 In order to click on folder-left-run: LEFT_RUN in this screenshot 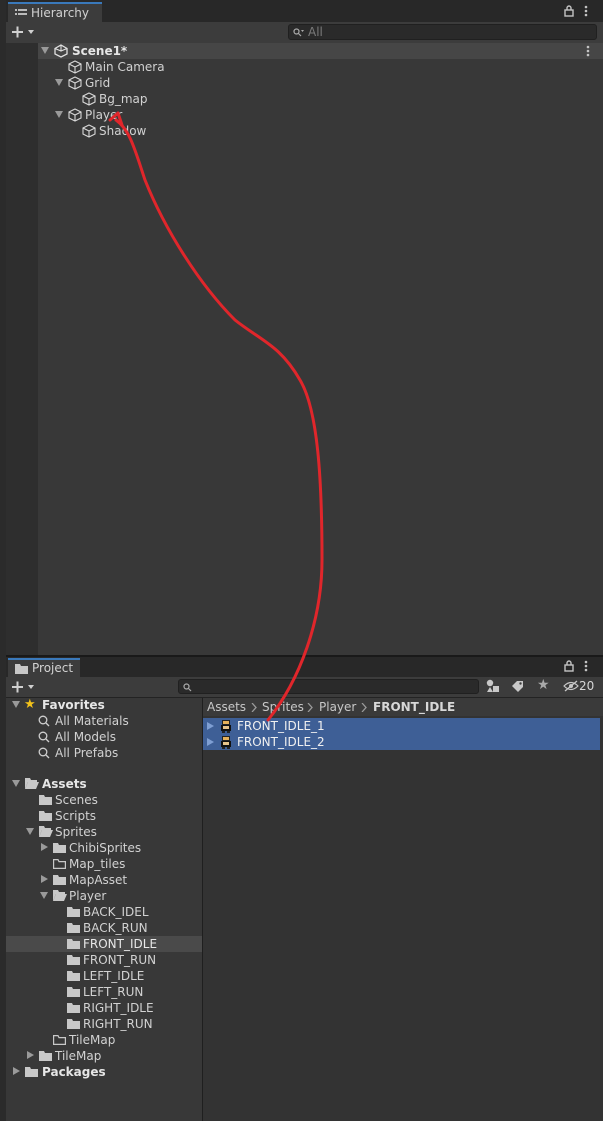, I will do `click(113, 992)`.